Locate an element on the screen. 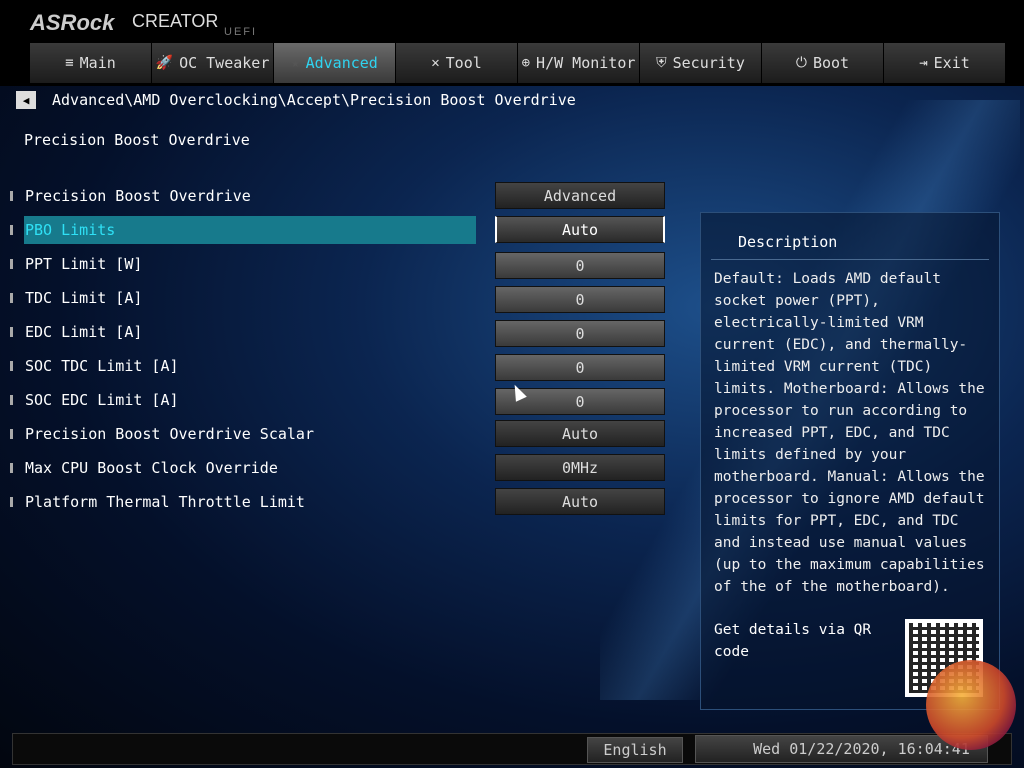  setting-row: Platform Thermal Throttle Limit is located at coordinates (243, 502).